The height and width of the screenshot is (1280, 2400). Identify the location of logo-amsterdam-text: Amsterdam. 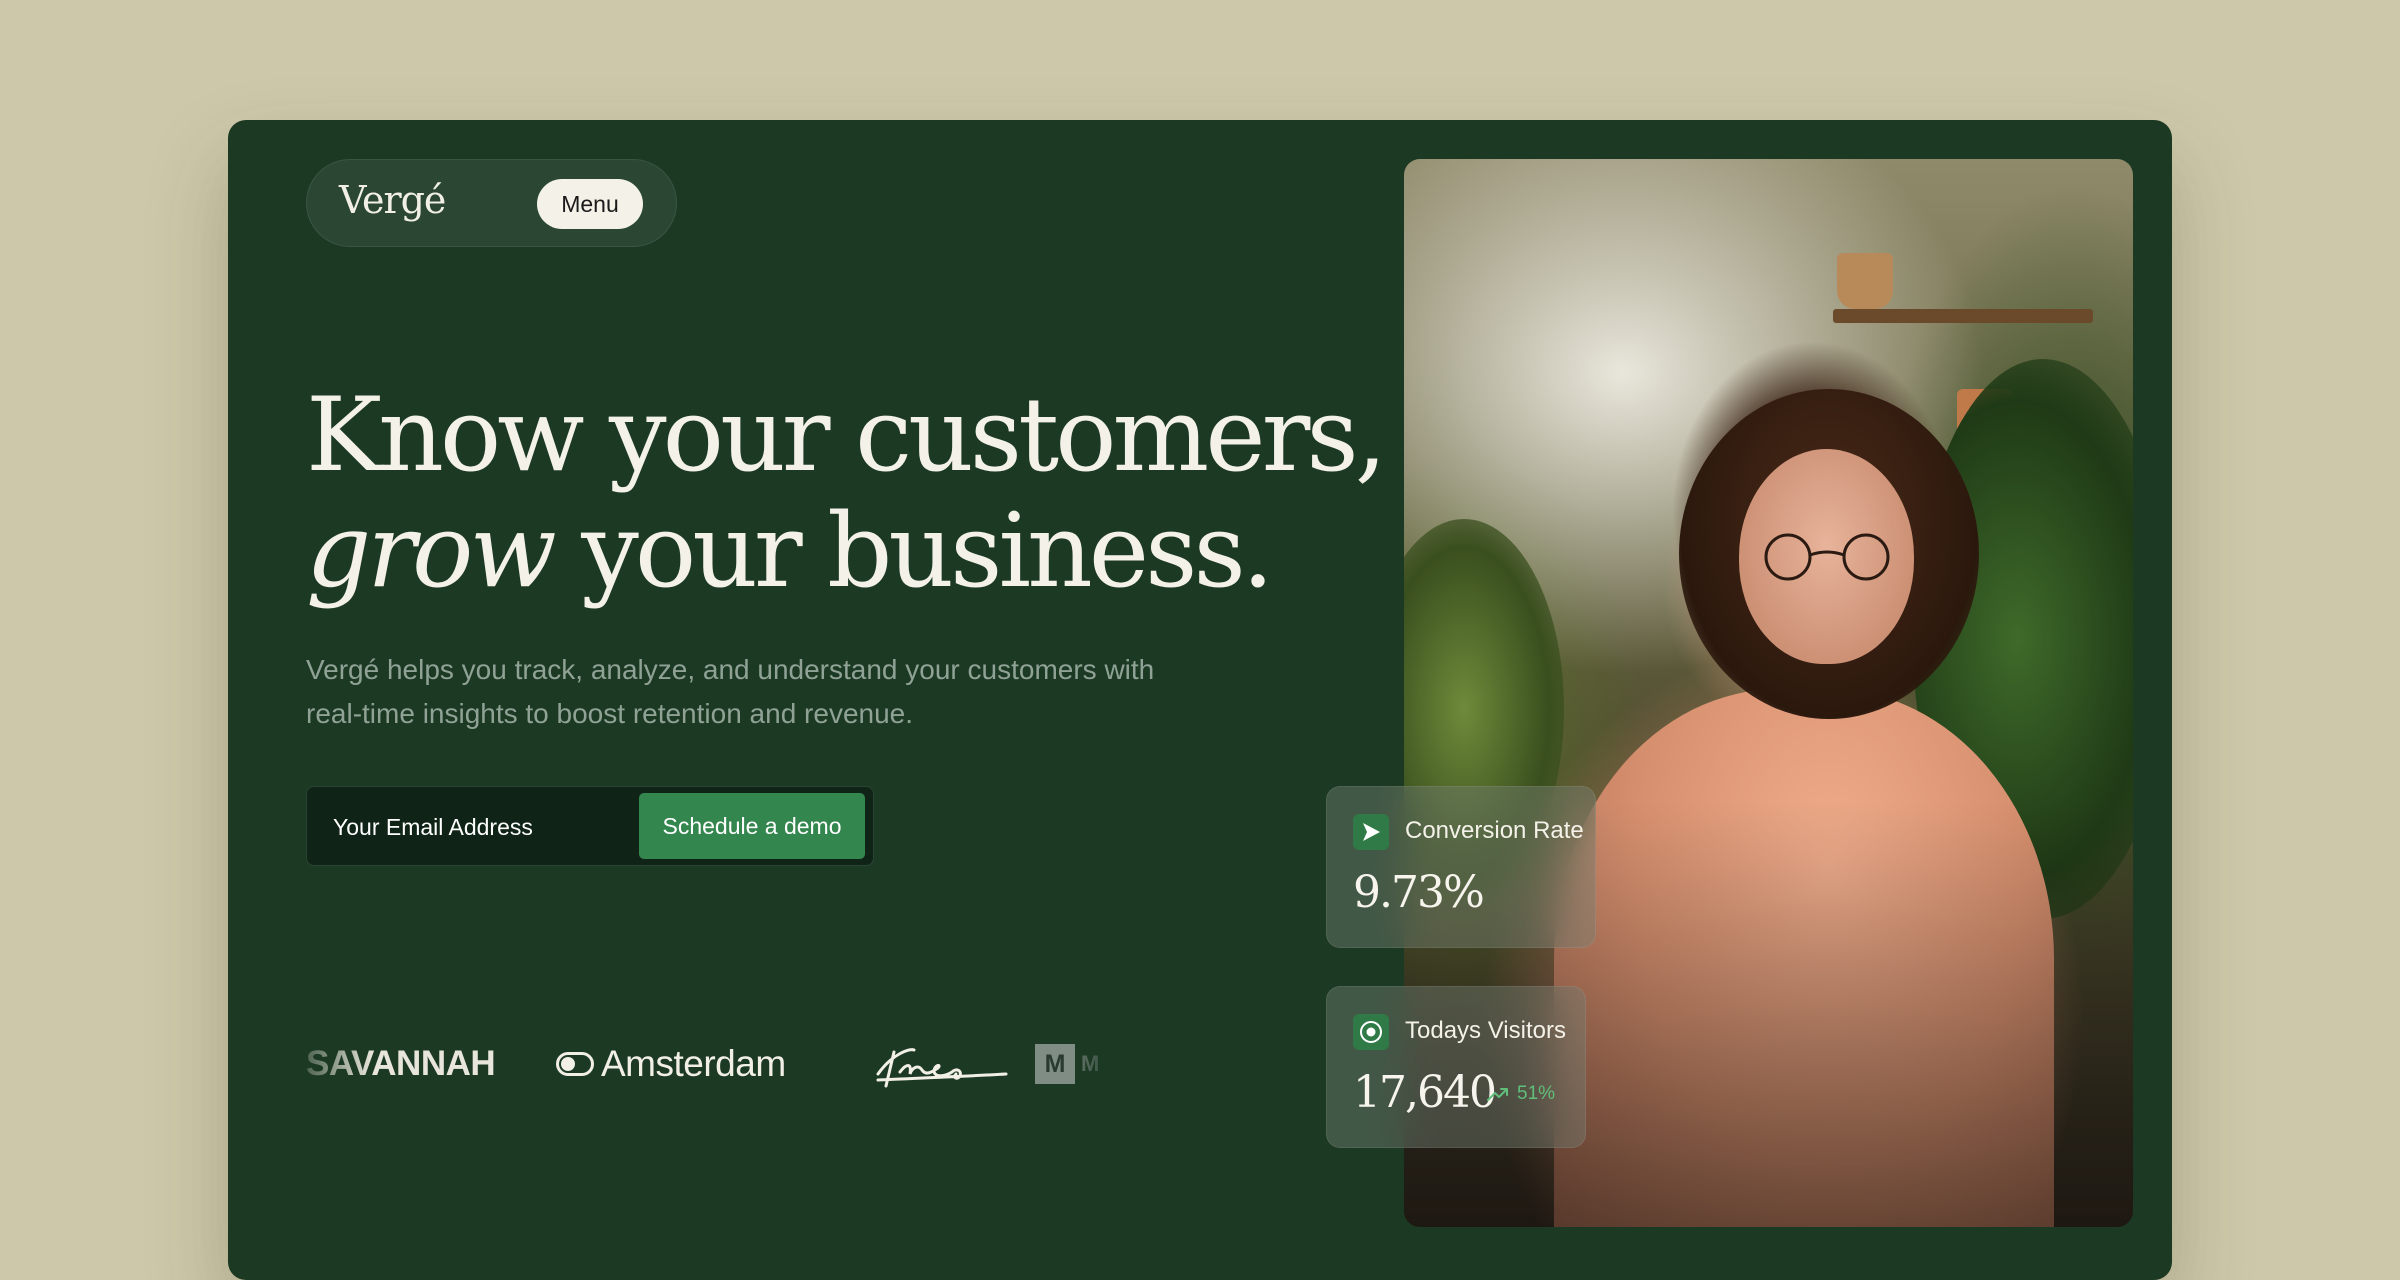
(693, 1063).